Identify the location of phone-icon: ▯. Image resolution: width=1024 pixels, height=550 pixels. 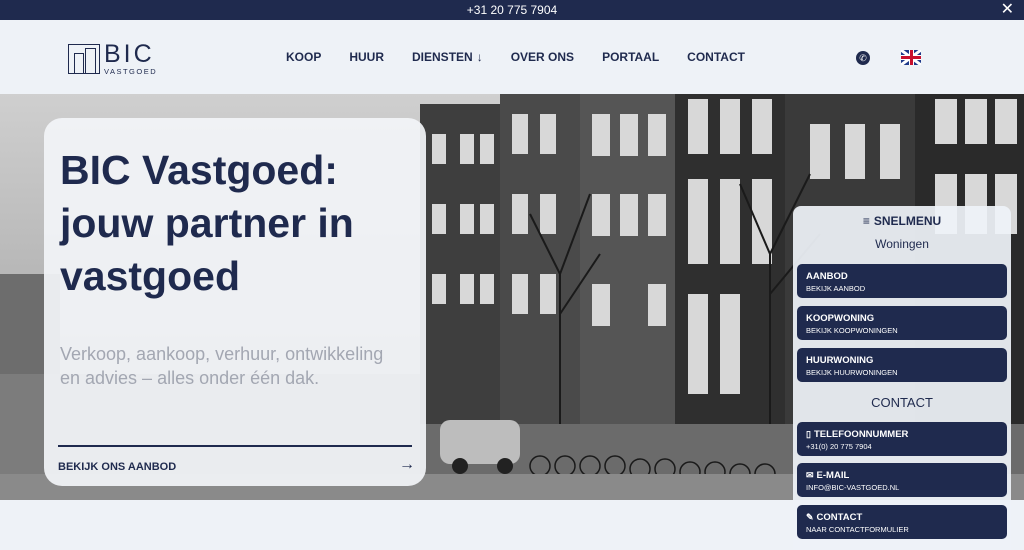
(808, 434).